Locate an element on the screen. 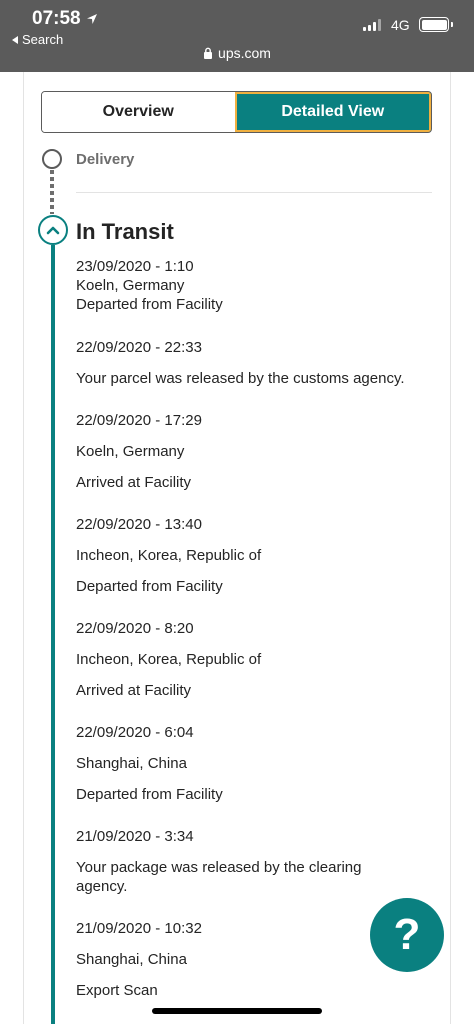 This screenshot has width=474, height=1024. home-indicator is located at coordinates (237, 1011).